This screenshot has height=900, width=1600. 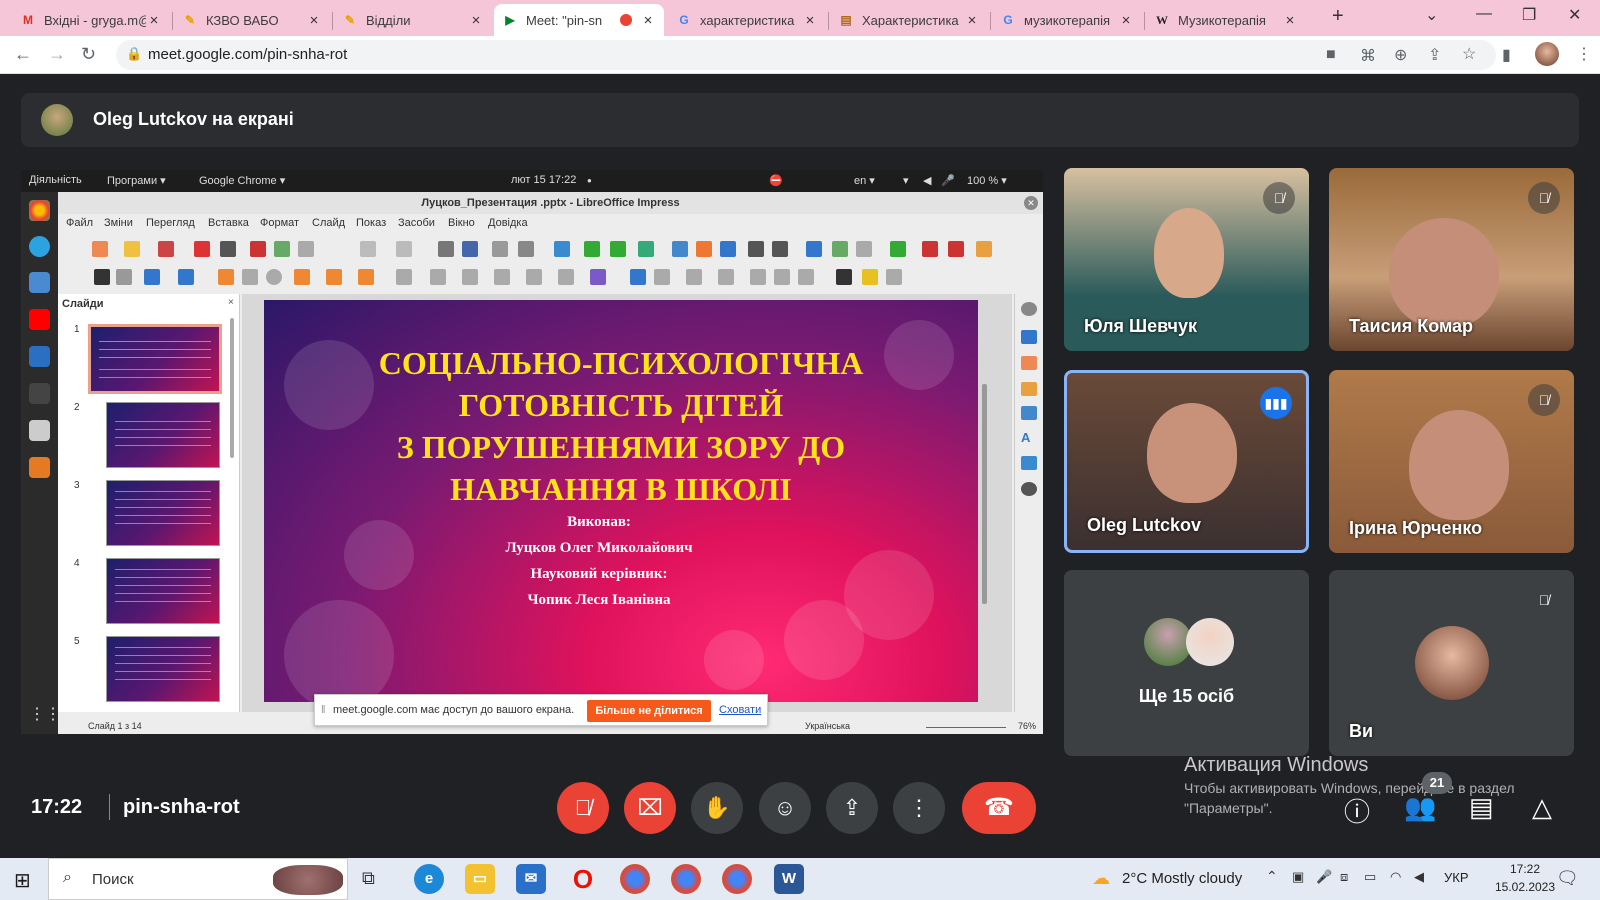 What do you see at coordinates (909, 20) in the screenshot?
I see `tab-harakterystyka-doc: ▤ Характеристика ×` at bounding box center [909, 20].